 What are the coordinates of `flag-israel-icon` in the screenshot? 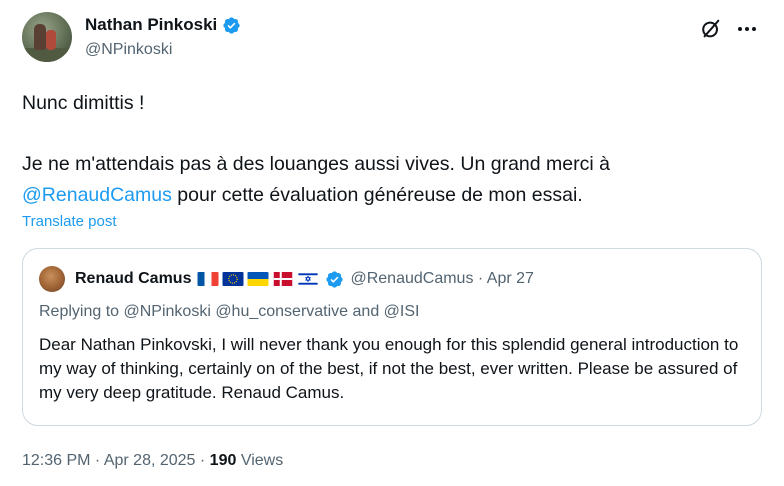 It's located at (308, 279).